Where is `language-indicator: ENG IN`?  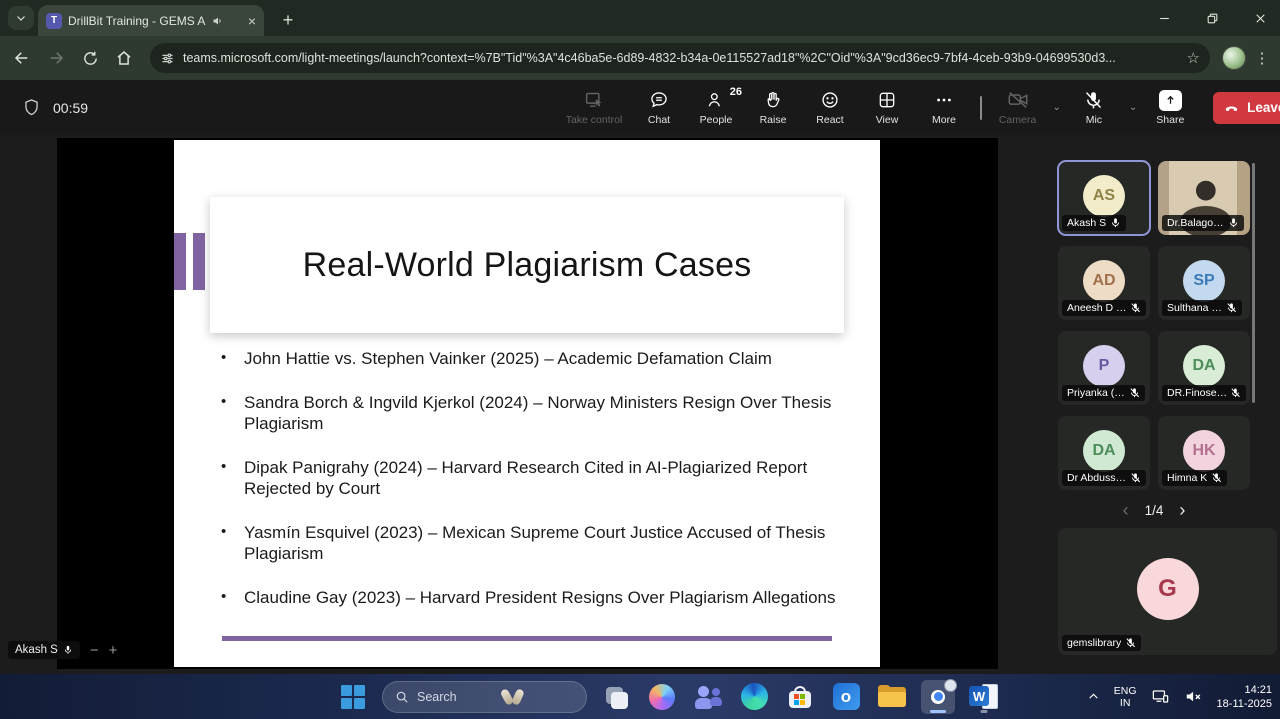
language-indicator: ENG IN is located at coordinates (1125, 697).